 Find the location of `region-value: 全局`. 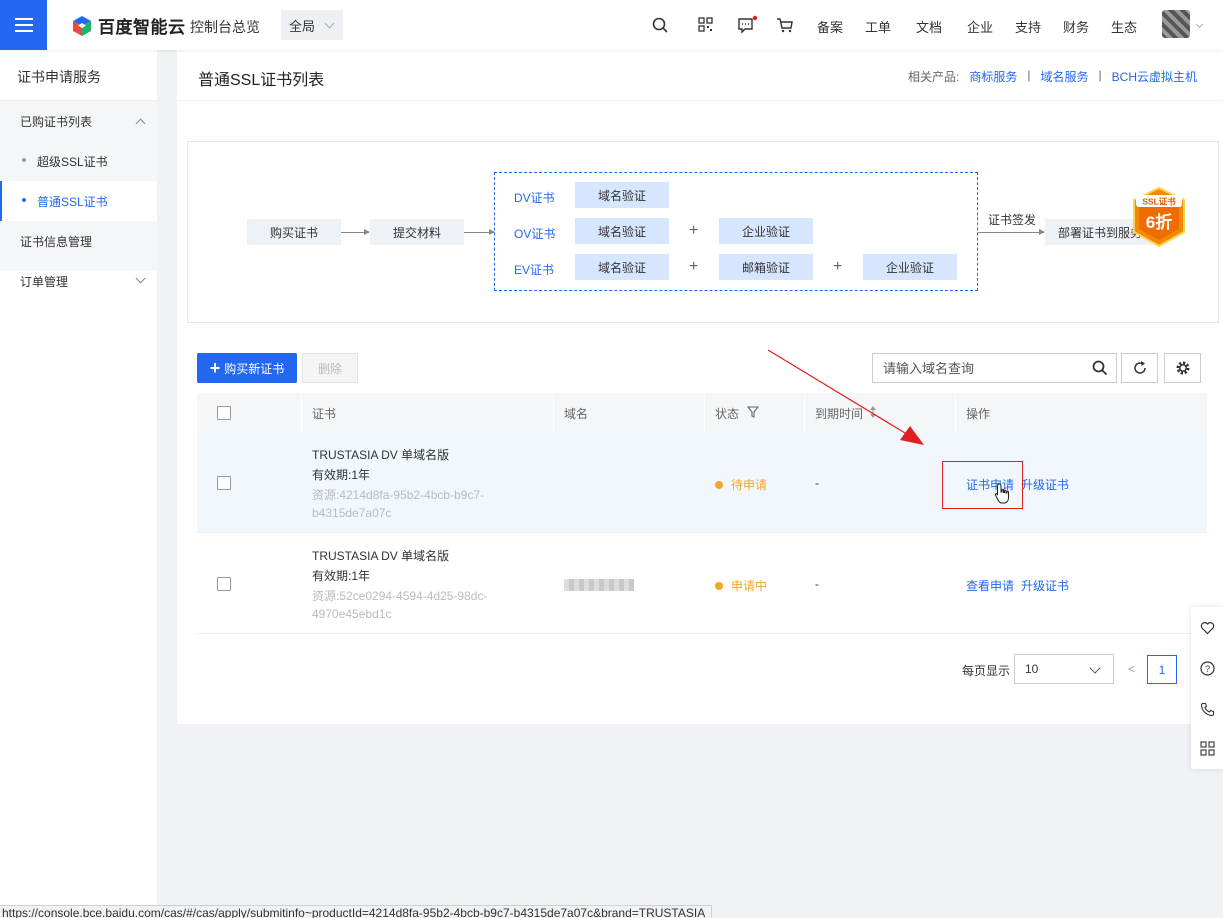

region-value: 全局 is located at coordinates (302, 26).